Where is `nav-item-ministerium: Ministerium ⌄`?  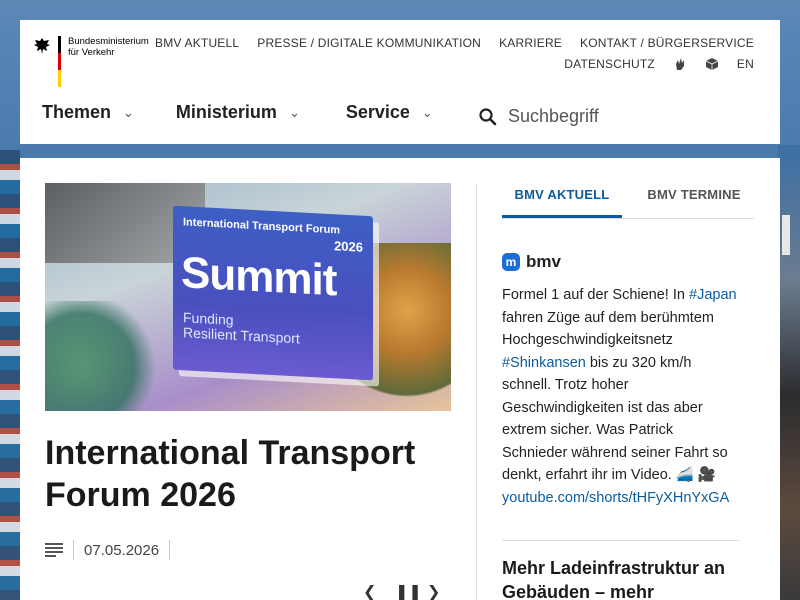 nav-item-ministerium: Ministerium ⌄ is located at coordinates (238, 112).